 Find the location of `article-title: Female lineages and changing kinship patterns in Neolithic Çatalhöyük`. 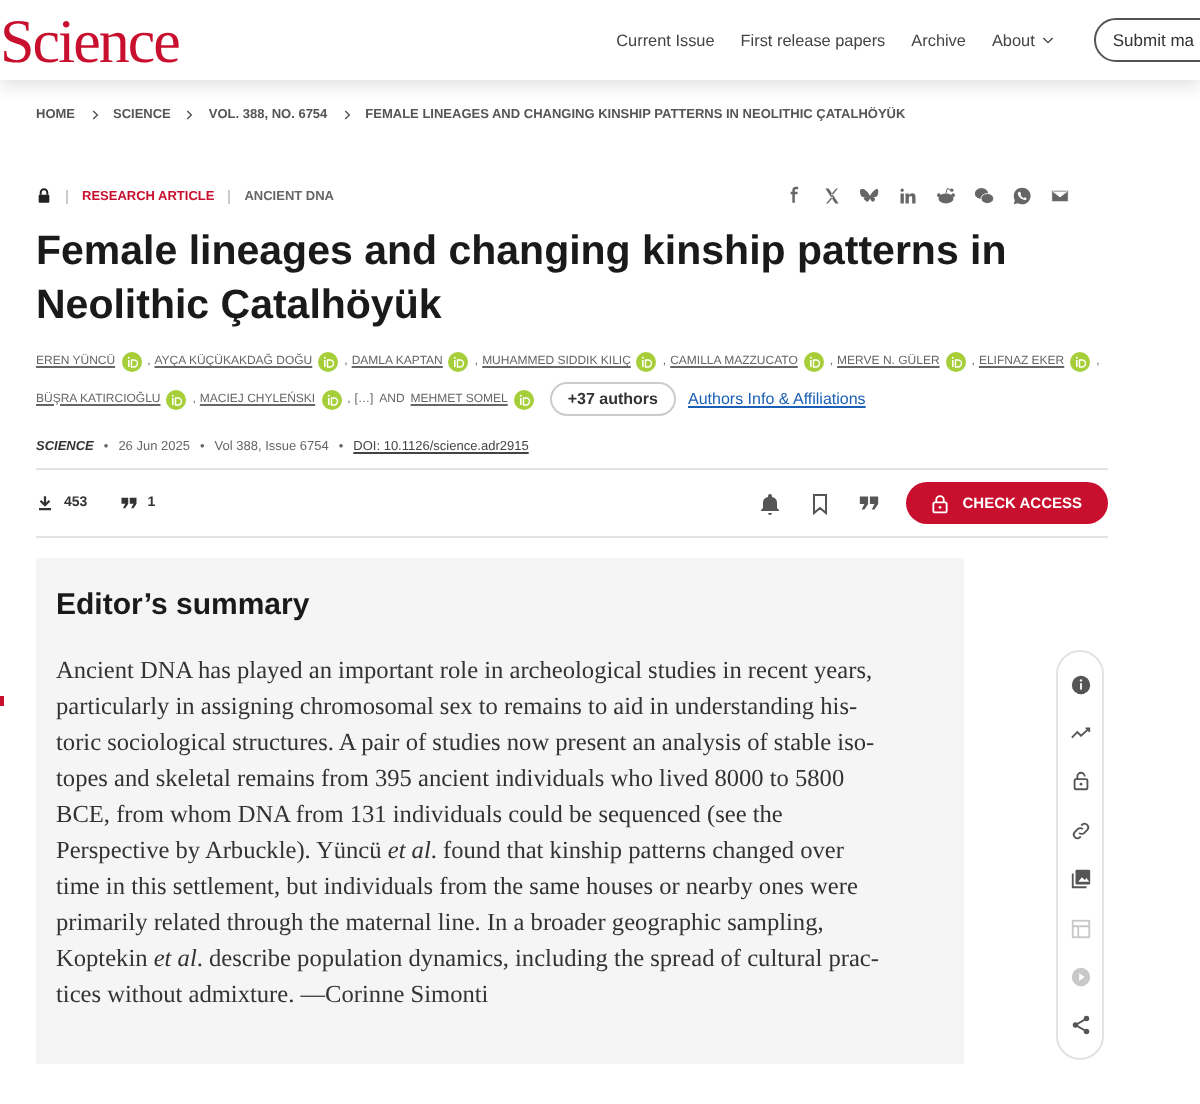

article-title: Female lineages and changing kinship patterns in Neolithic Çatalhöyük is located at coordinates (522, 279).